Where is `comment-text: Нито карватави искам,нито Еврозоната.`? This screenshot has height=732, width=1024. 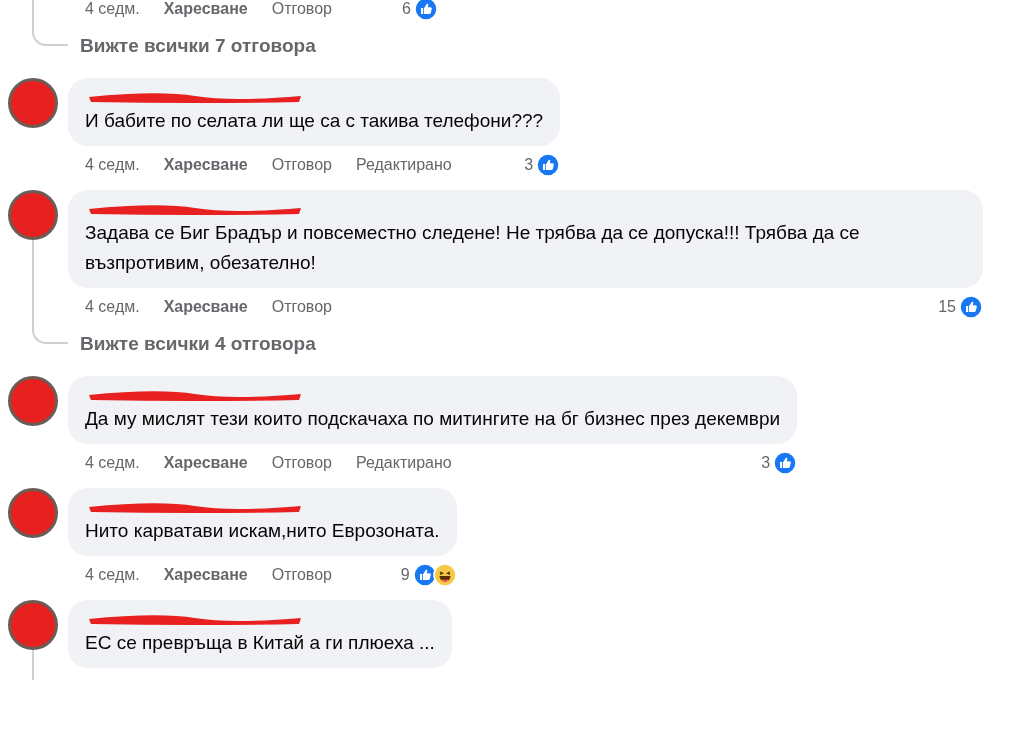 comment-text: Нито карватави искам,нито Еврозоната. is located at coordinates (262, 531).